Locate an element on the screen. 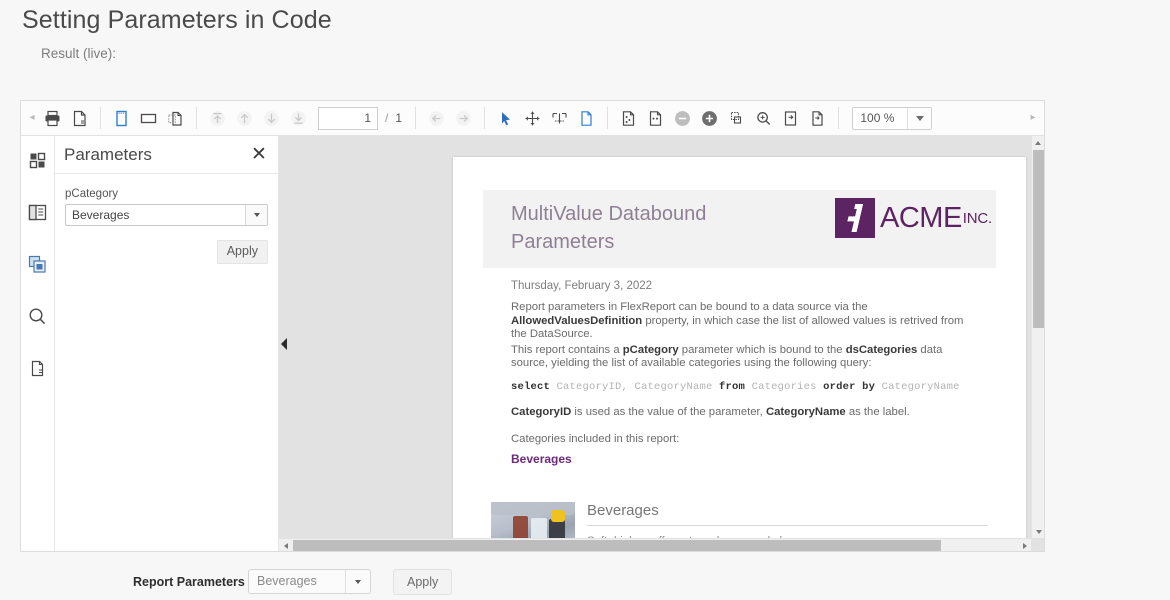 This screenshot has width=1170, height=600. actual-size-icon is located at coordinates (817, 118).